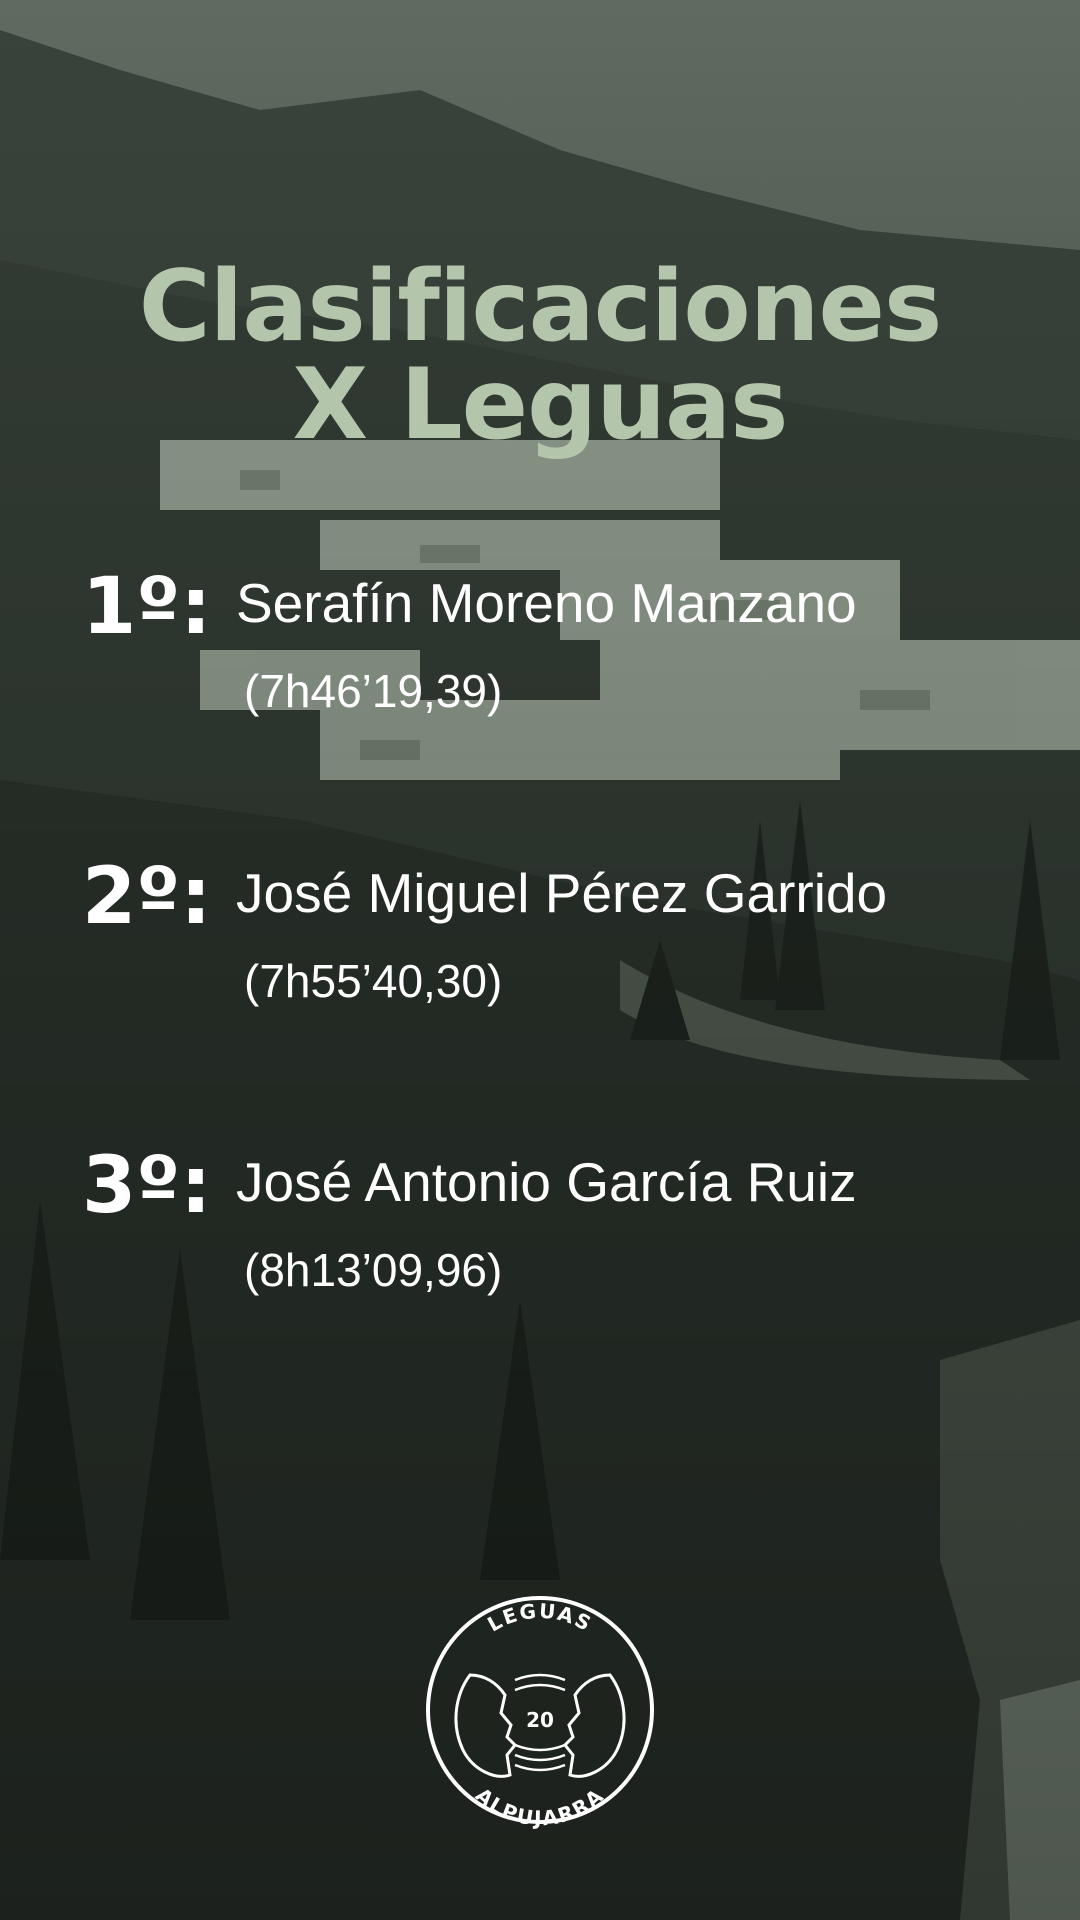  I want to click on athlete-name: Serafín Moreno Manzano, so click(546, 603).